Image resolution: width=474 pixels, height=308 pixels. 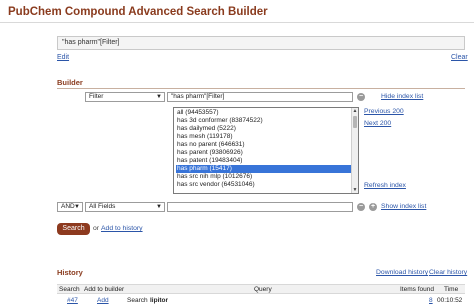 I want to click on index-item-3: has mesh (119178), so click(x=264, y=137).